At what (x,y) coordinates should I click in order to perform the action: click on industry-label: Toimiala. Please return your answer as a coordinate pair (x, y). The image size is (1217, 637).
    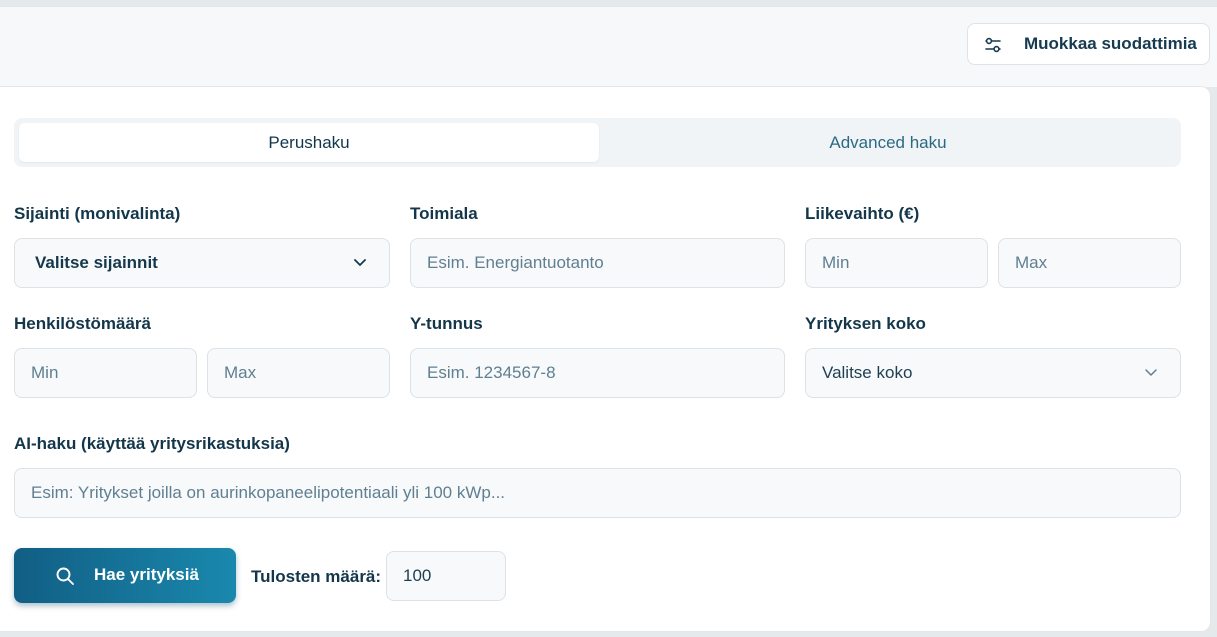
    Looking at the image, I should click on (444, 213).